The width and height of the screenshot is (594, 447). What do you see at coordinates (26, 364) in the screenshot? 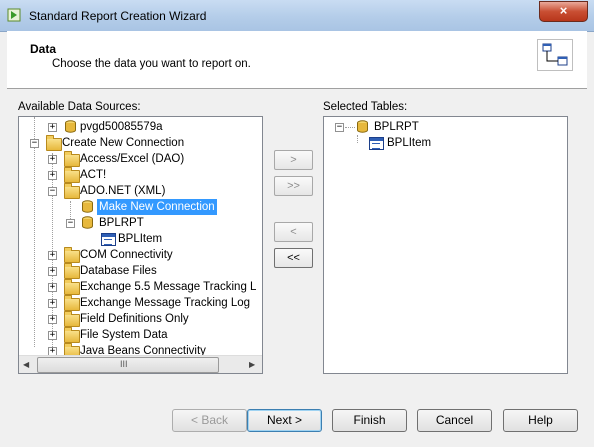
I see `scroll-left-icon: ◀` at bounding box center [26, 364].